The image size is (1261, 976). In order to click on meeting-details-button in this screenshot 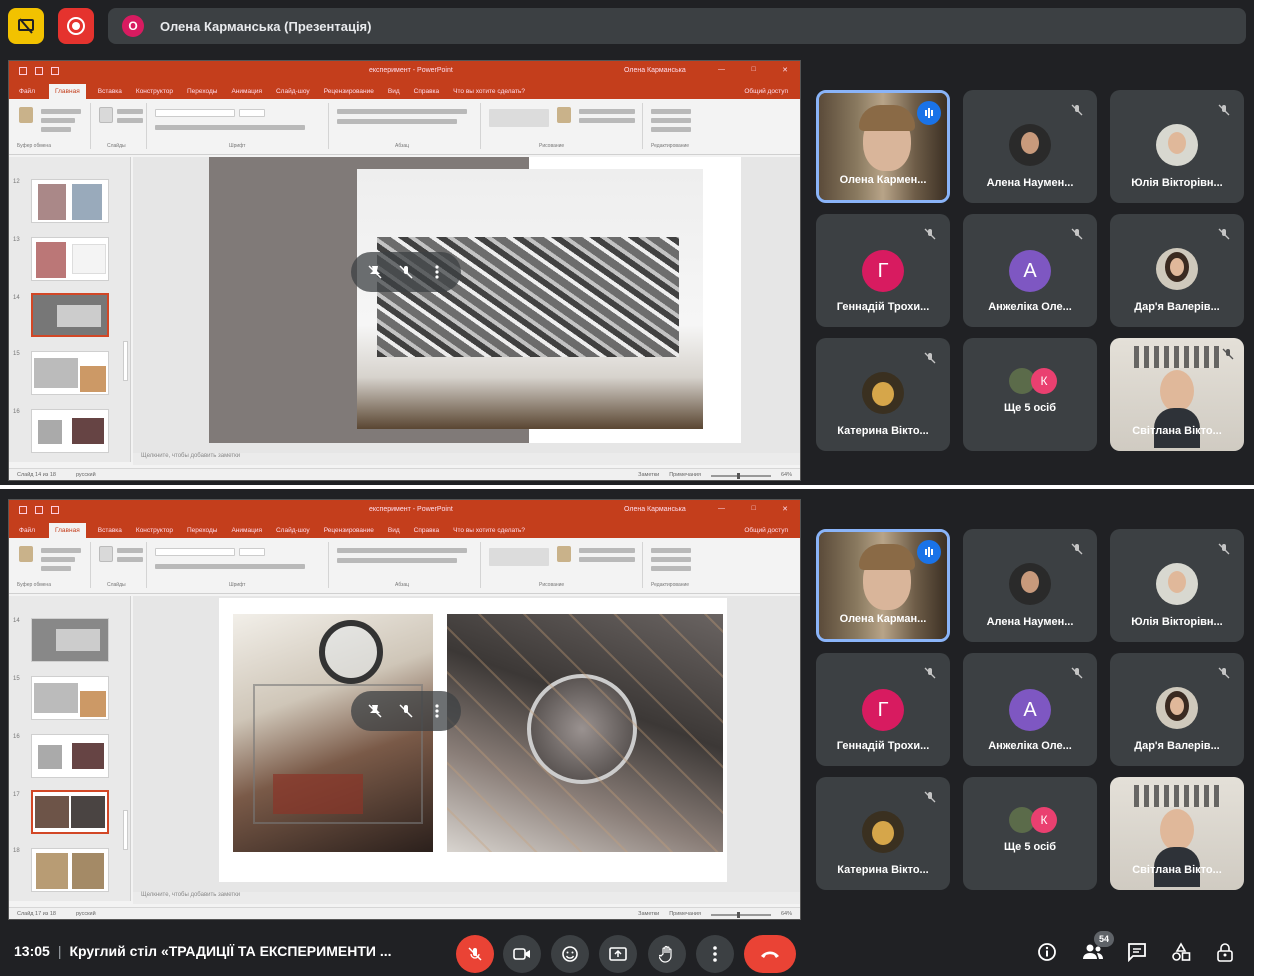, I will do `click(1047, 952)`.